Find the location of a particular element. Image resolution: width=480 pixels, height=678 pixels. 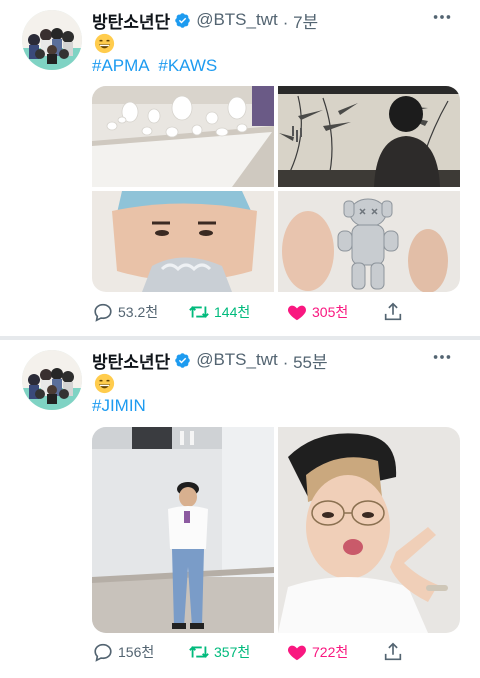

tweet-actions: 53.2천 144천 305천 is located at coordinates (252, 312).